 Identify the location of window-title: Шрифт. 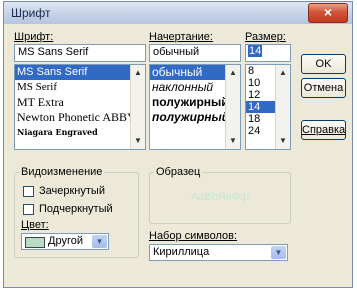
(31, 13).